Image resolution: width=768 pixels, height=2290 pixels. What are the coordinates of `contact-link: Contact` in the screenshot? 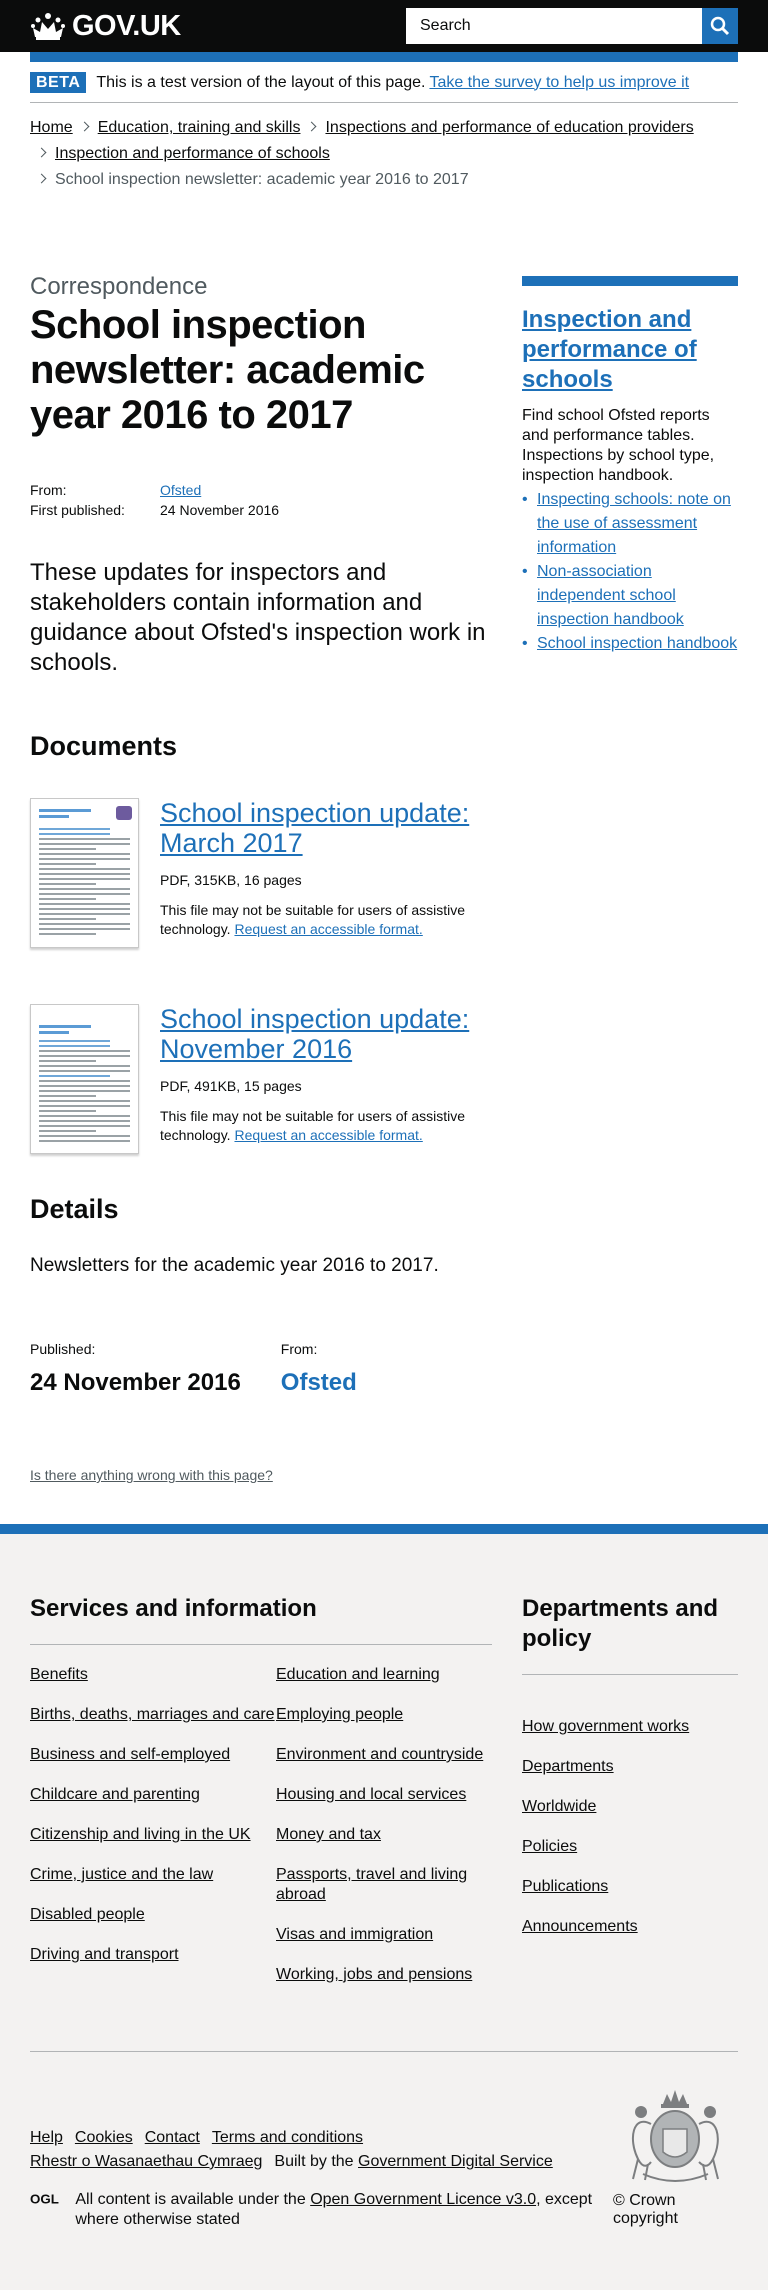 It's located at (172, 2137).